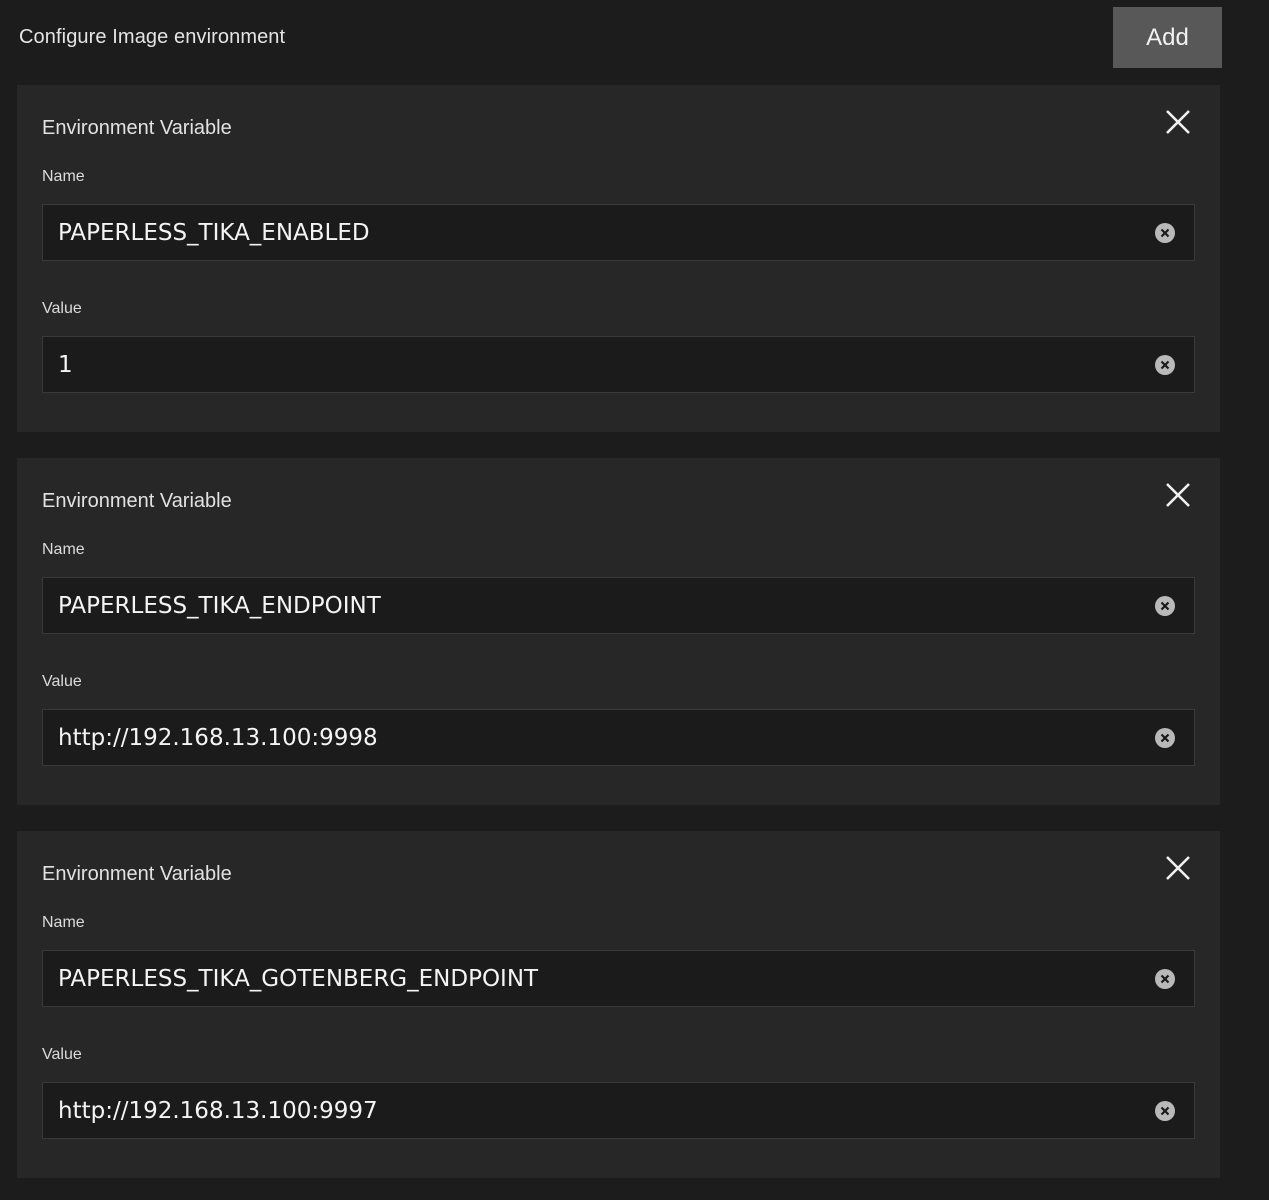 The height and width of the screenshot is (1200, 1269). Describe the element at coordinates (634, 38) in the screenshot. I see `section-header: Configure Image environment Add` at that location.